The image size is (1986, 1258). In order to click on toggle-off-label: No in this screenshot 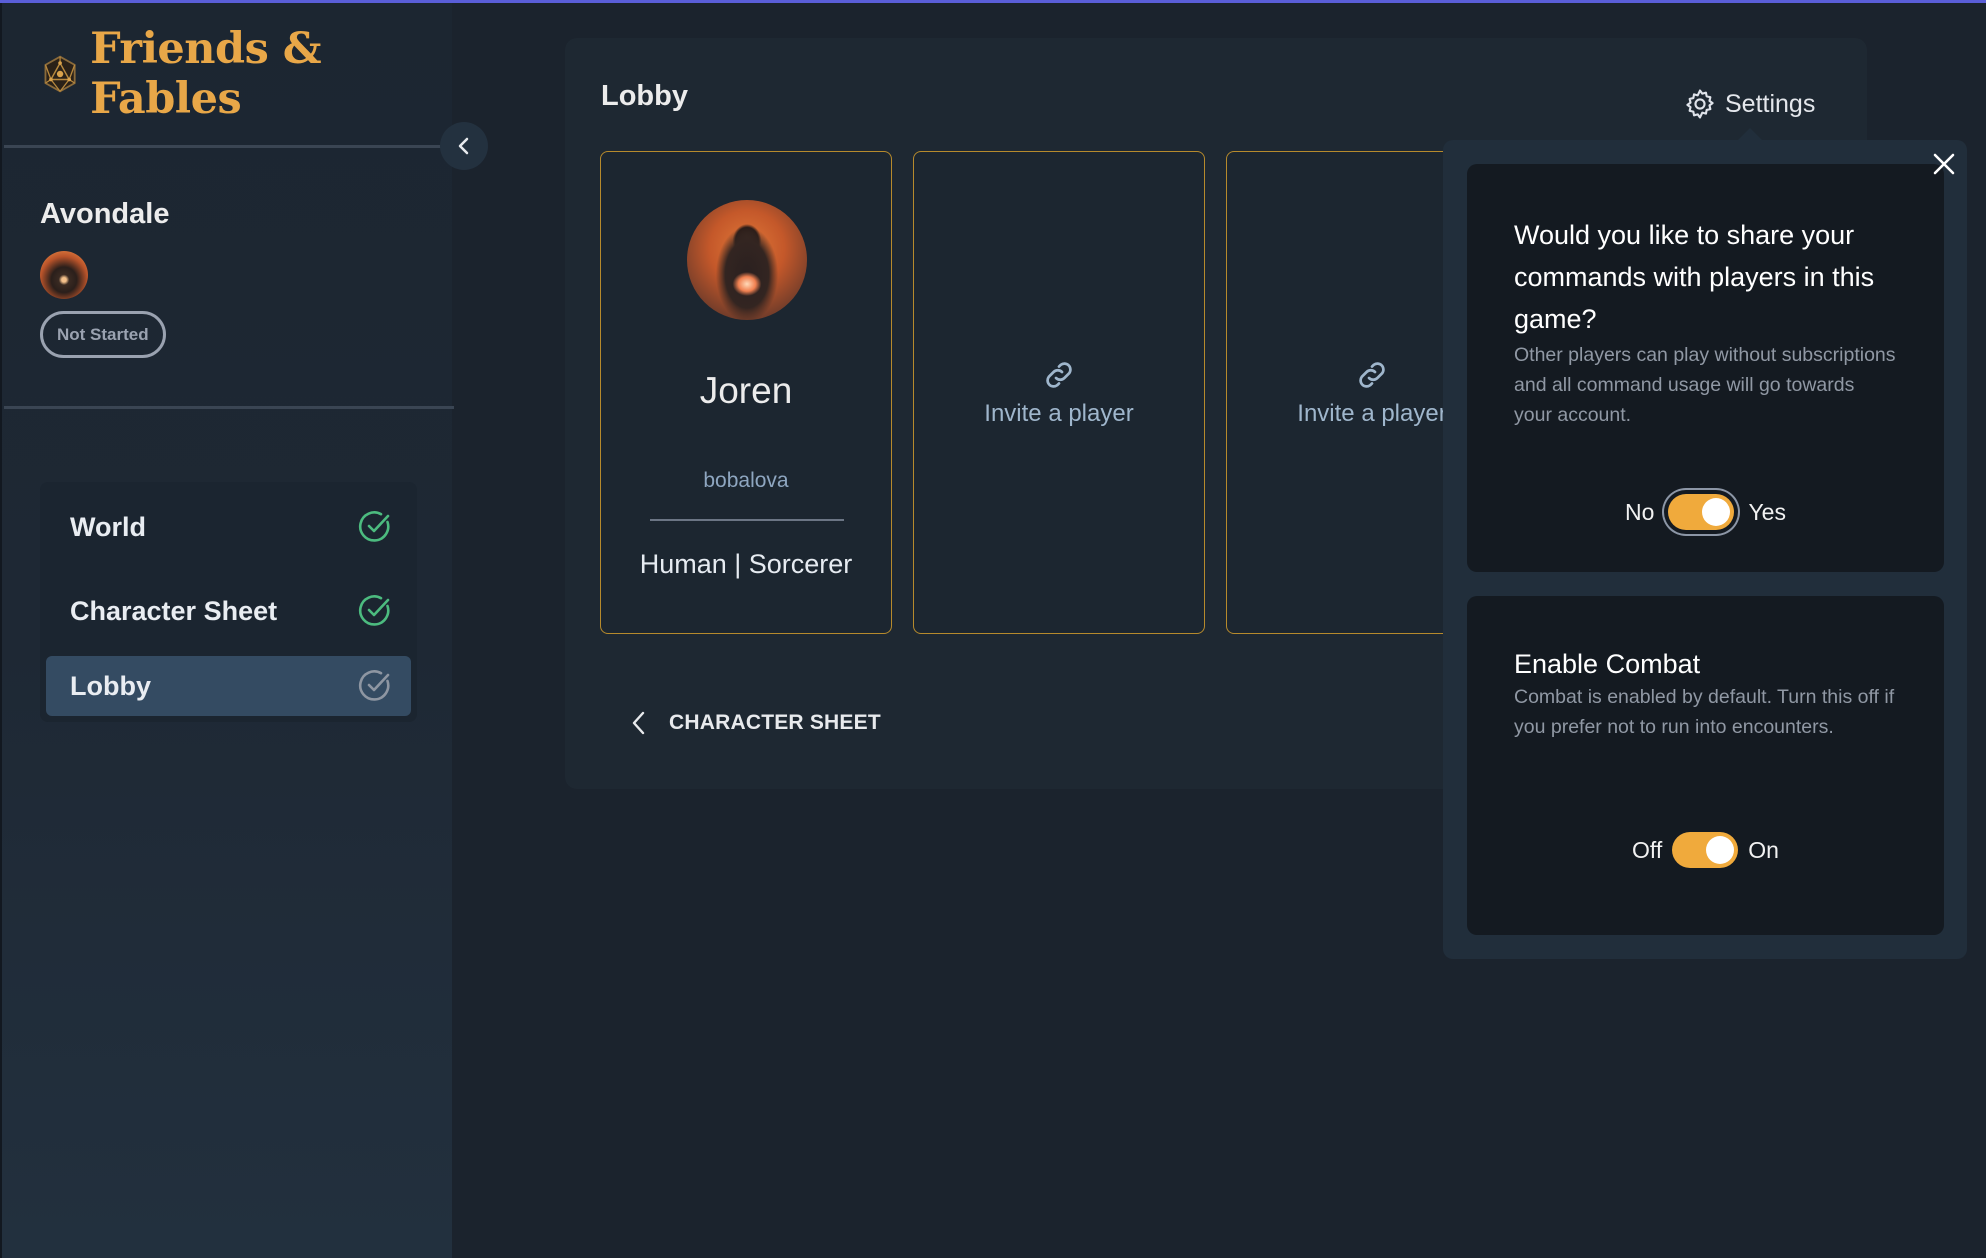, I will do `click(1640, 511)`.